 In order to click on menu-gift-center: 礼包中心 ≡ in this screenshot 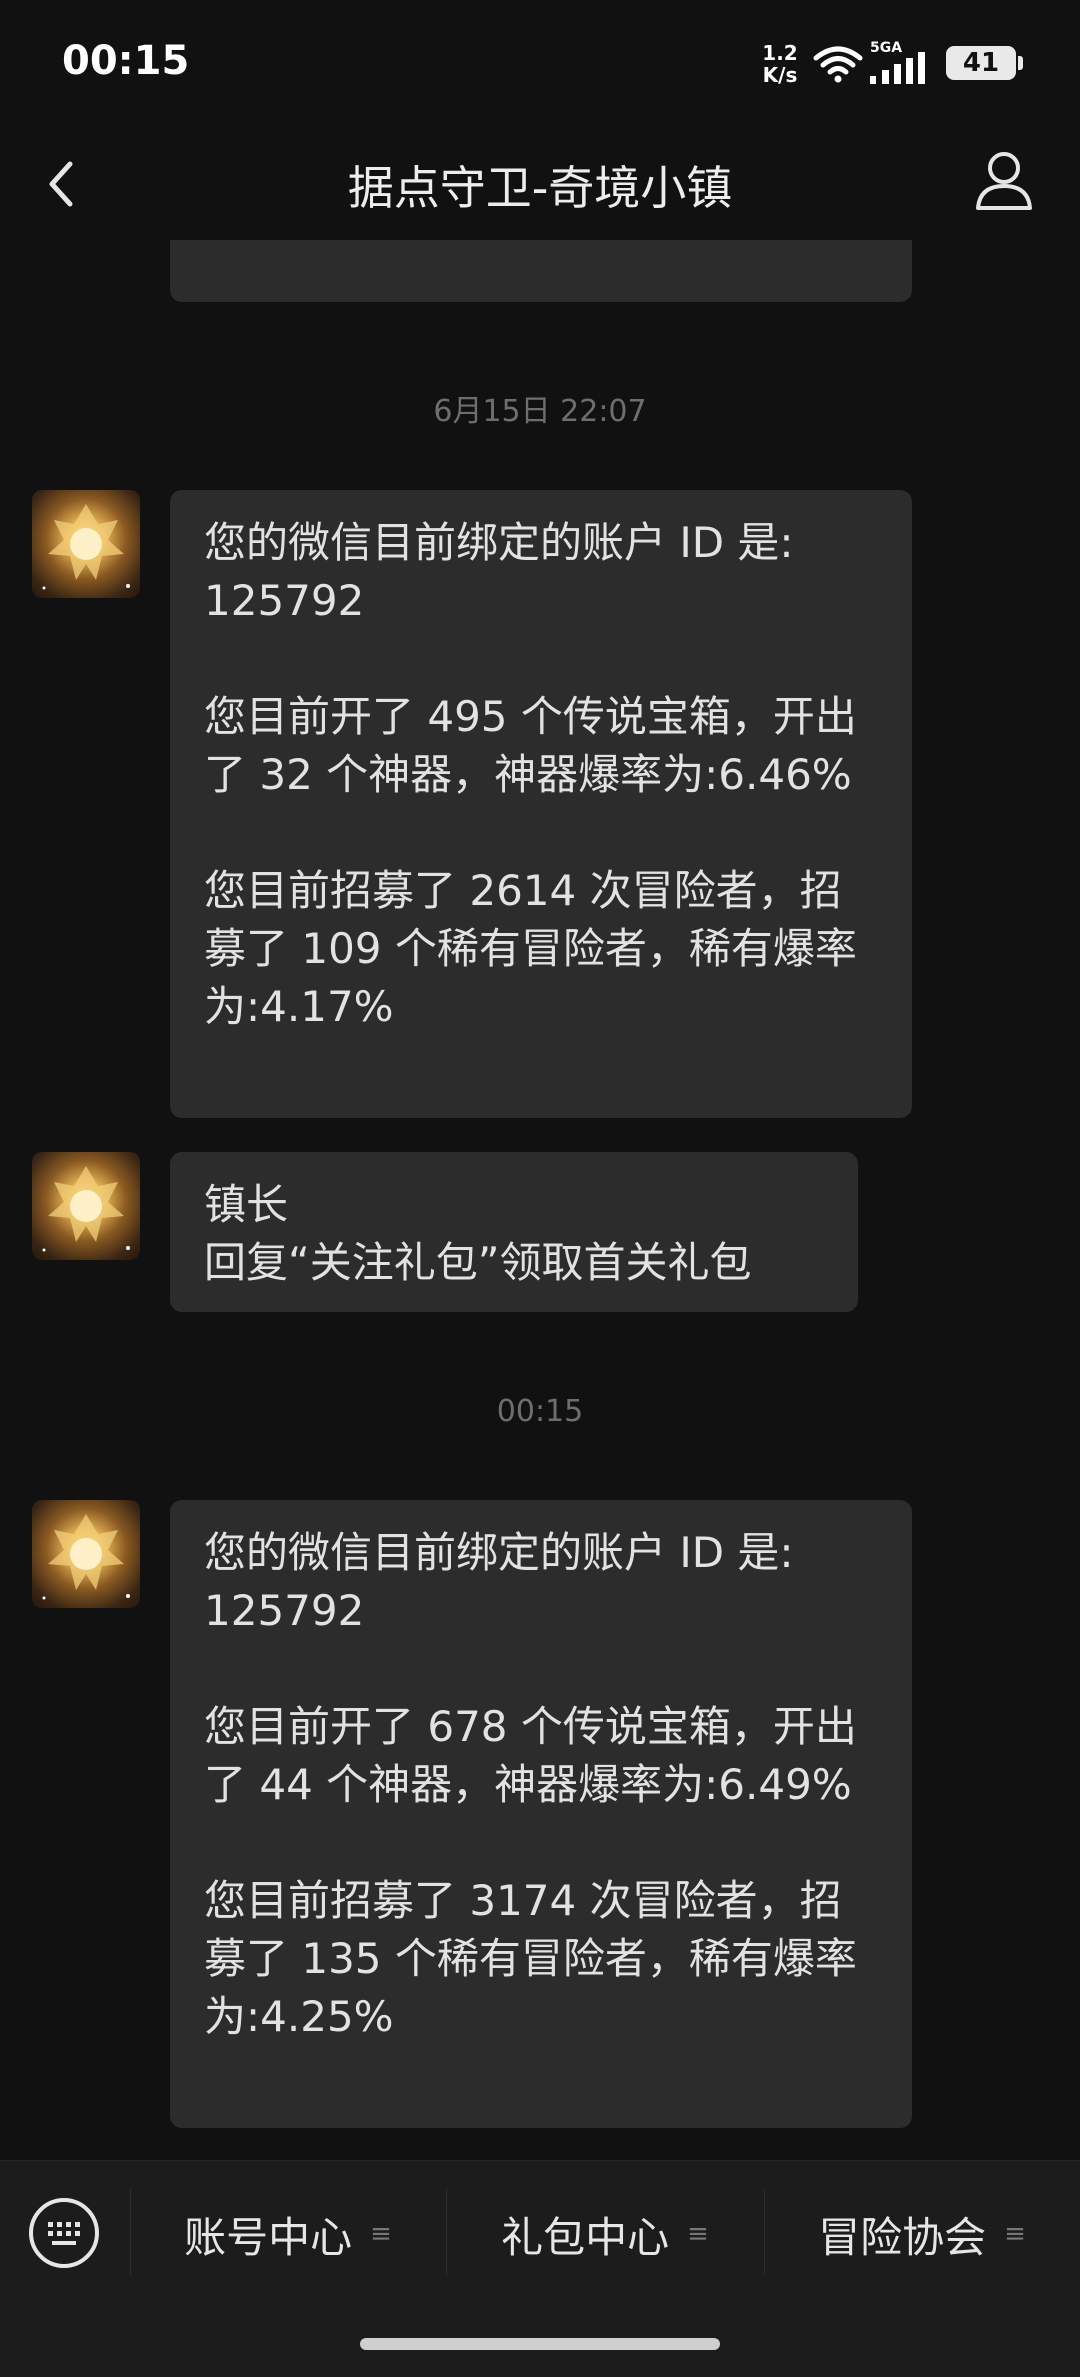, I will do `click(605, 2234)`.